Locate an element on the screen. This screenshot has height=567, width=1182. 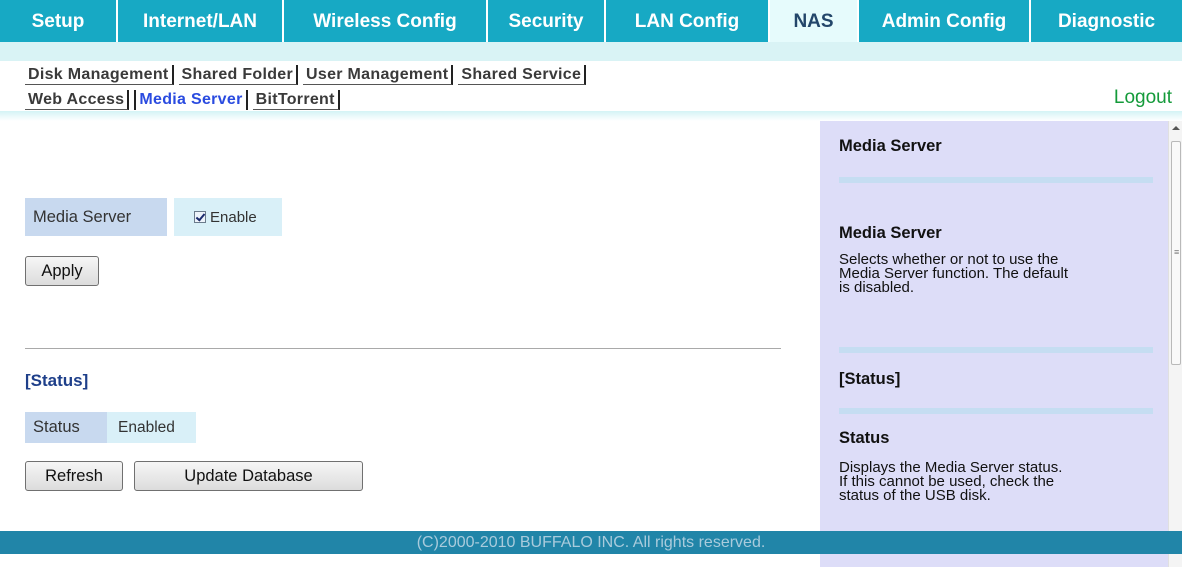
tab-setup: Setup is located at coordinates (59, 21).